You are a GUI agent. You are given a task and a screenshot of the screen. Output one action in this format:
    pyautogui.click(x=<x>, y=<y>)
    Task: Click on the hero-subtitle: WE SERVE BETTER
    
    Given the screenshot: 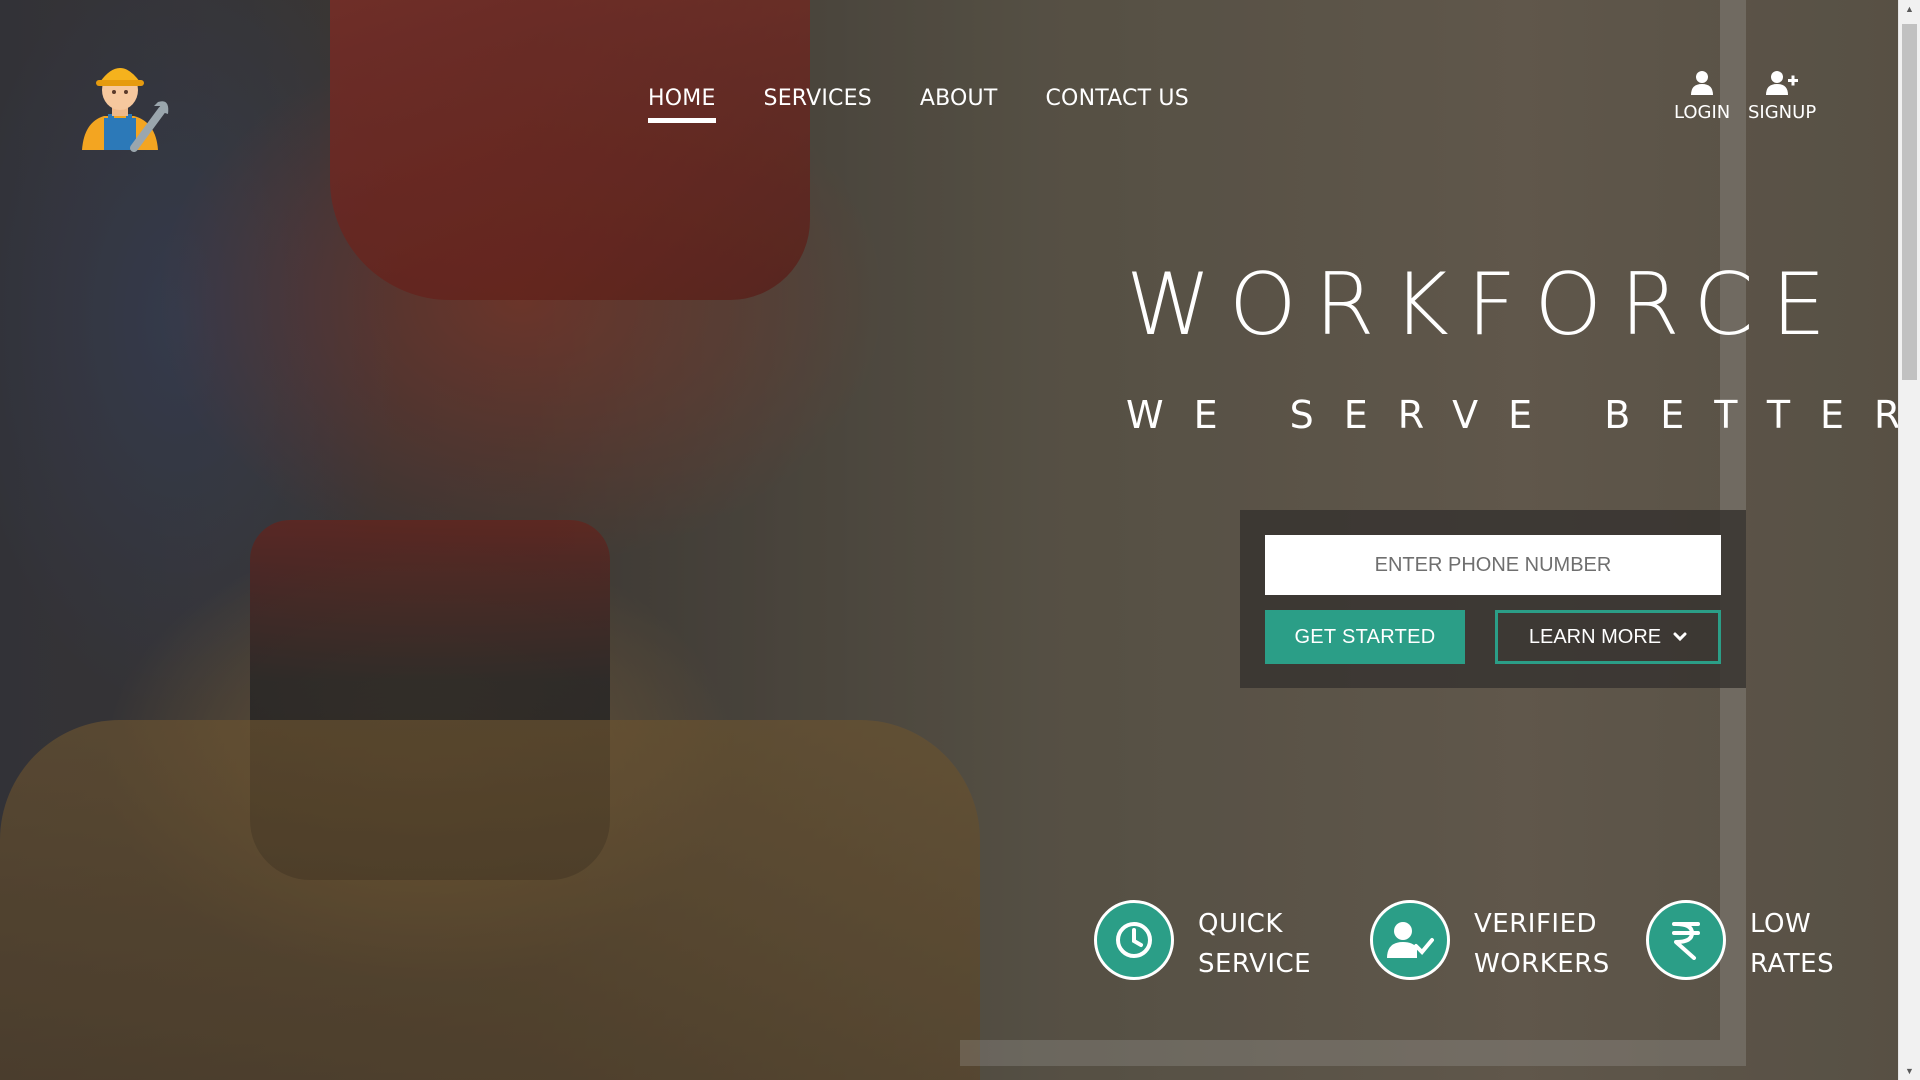 What is the action you would take?
    pyautogui.click(x=1523, y=415)
    